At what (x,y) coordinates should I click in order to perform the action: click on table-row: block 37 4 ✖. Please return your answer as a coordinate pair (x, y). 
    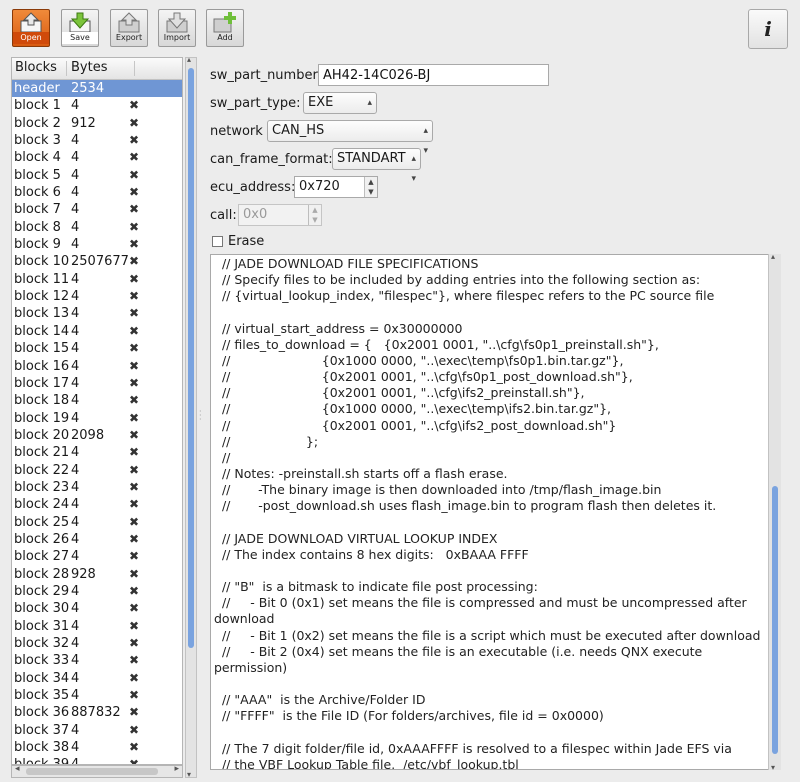
    Looking at the image, I should click on (97, 730).